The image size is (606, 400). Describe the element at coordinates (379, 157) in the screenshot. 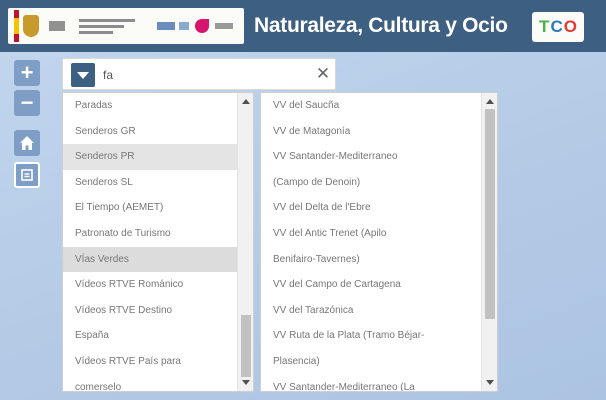

I see `result-item: VV Santander-Mediterraneo` at that location.